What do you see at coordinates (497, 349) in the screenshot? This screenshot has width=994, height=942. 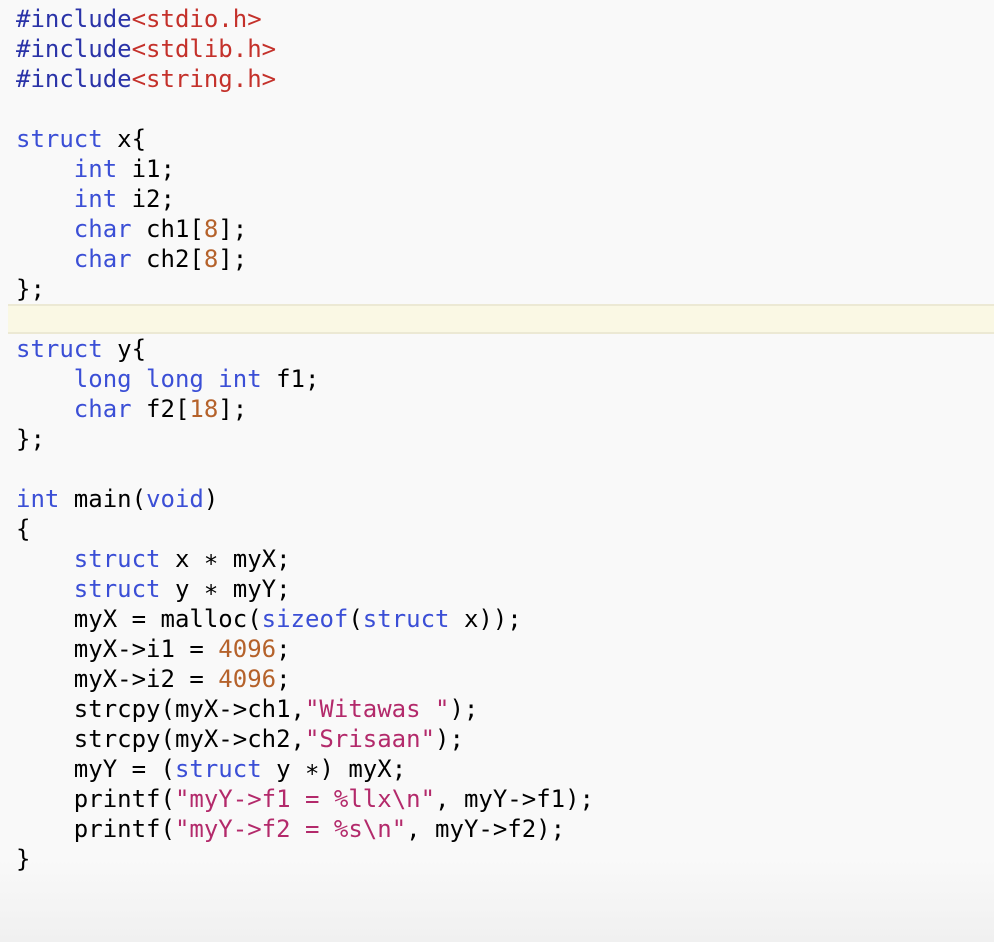 I see `code-line: struct y{` at bounding box center [497, 349].